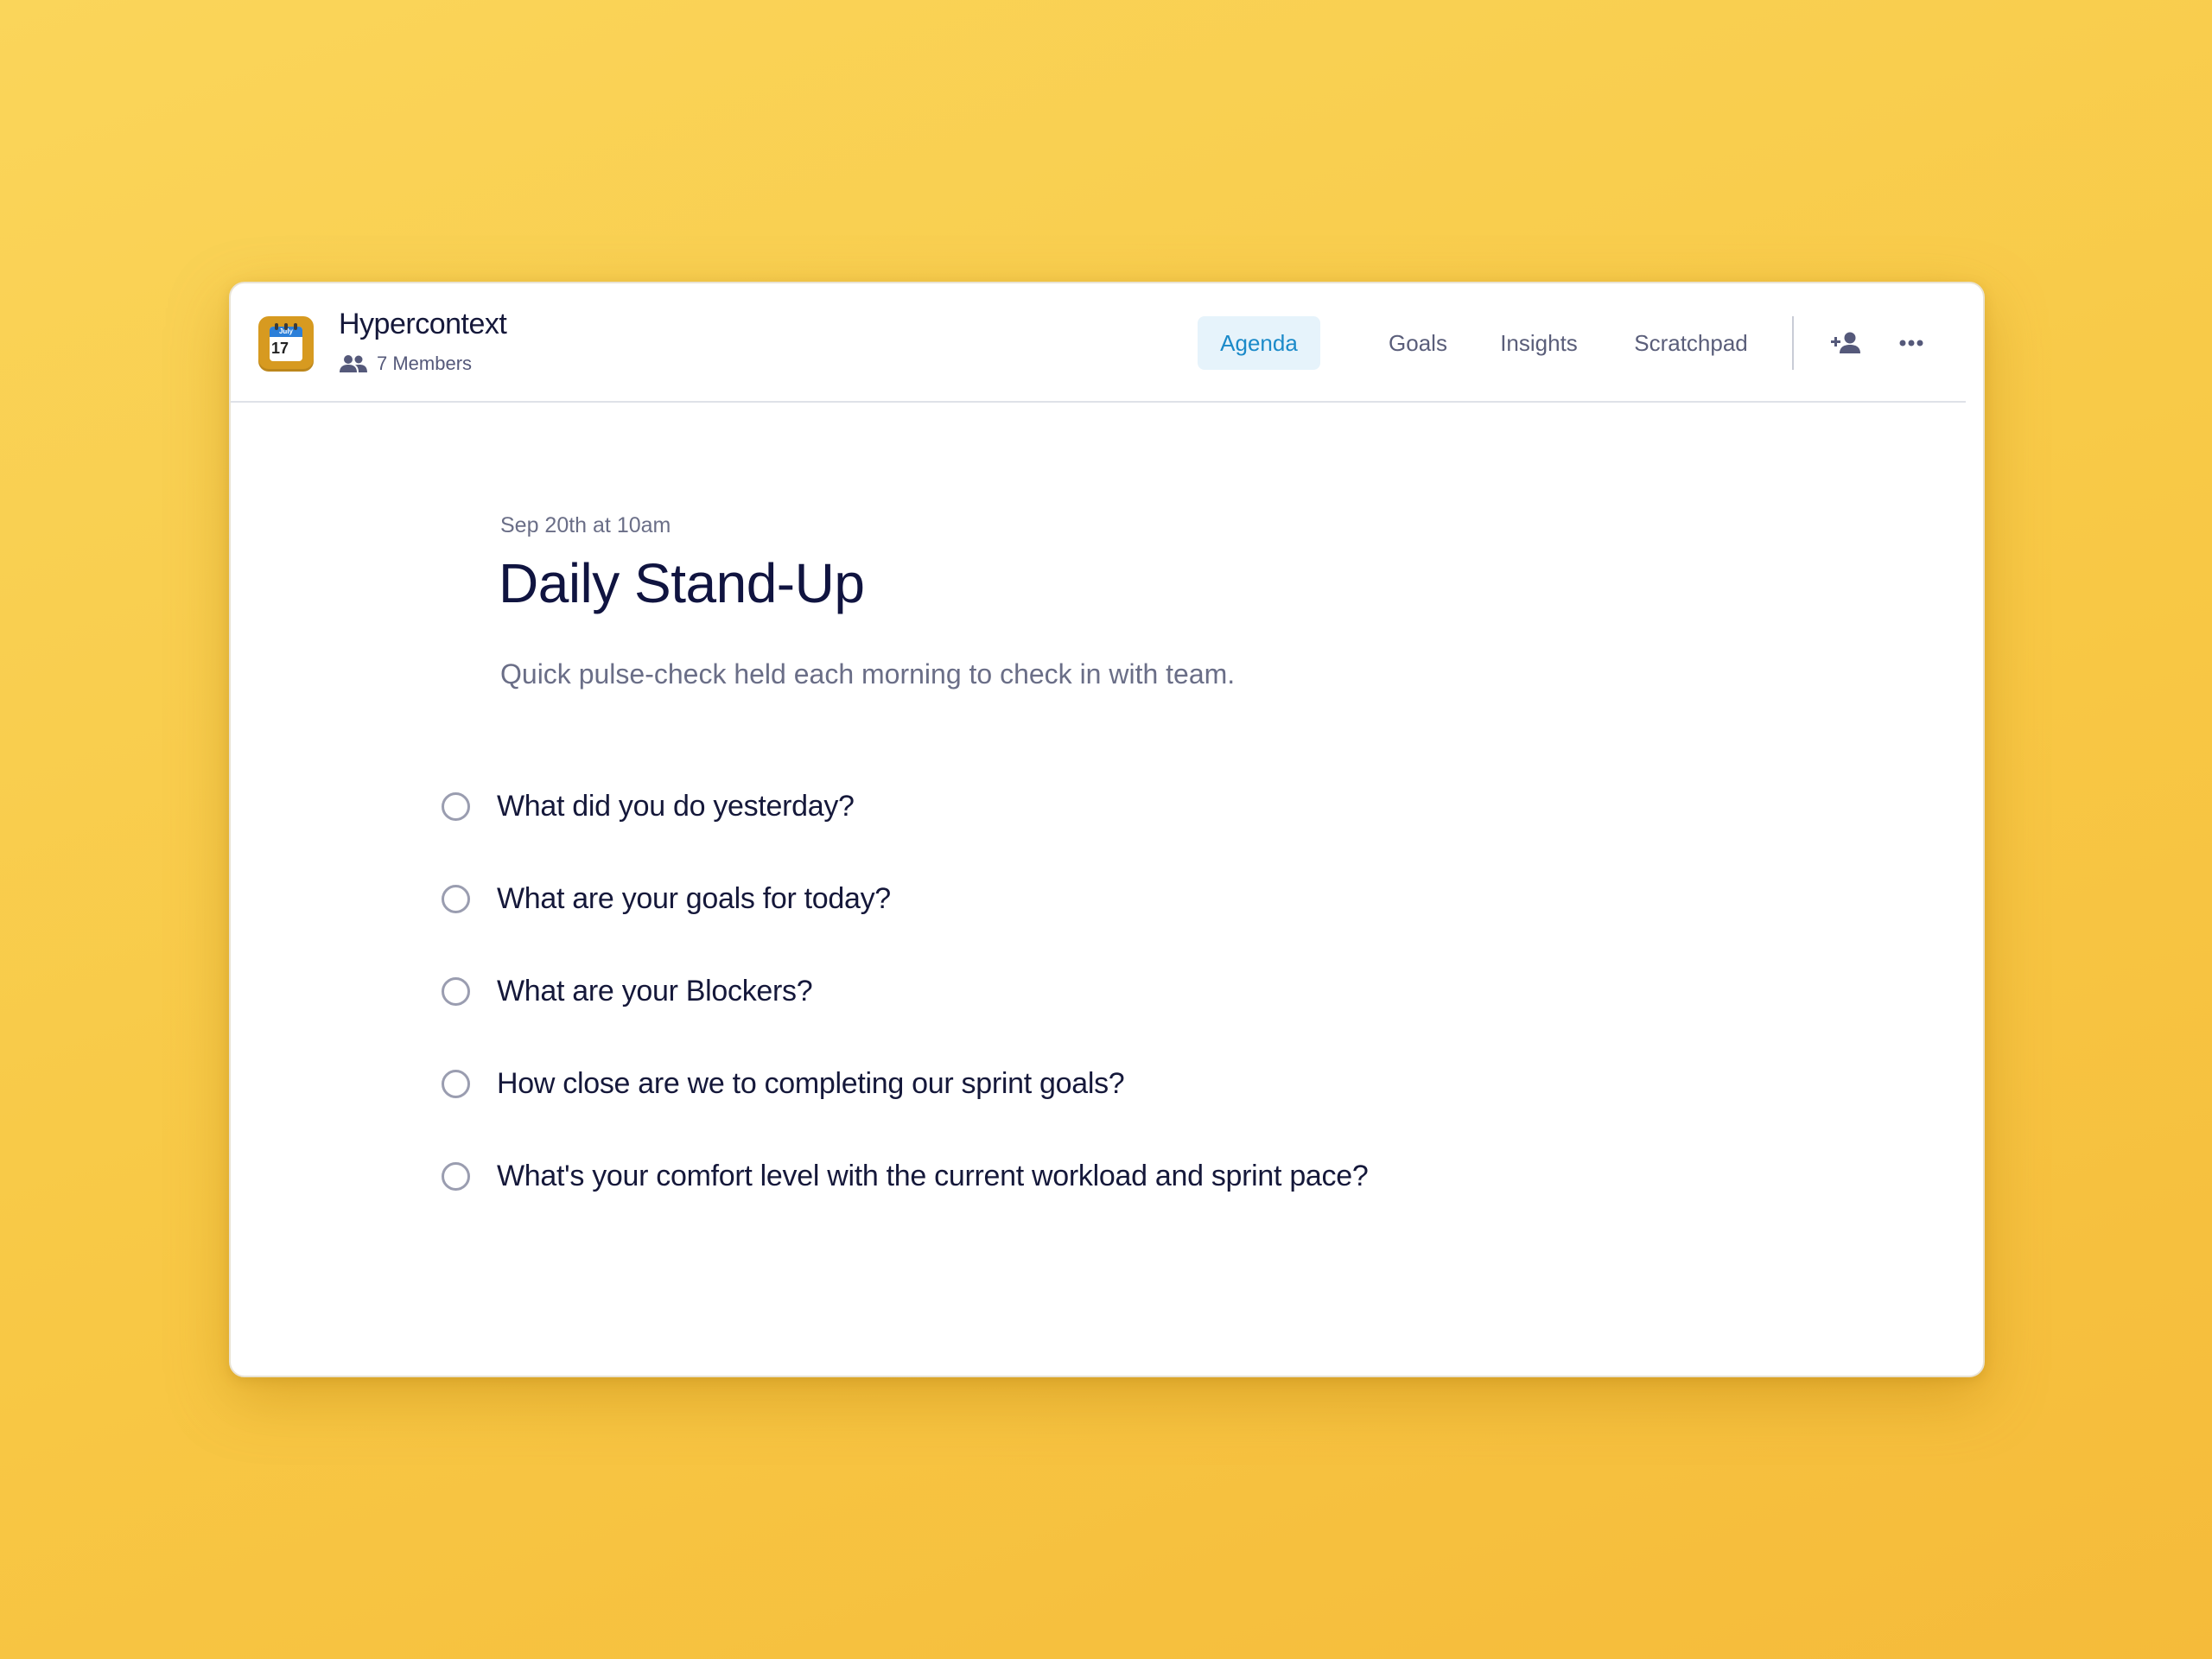 The width and height of the screenshot is (2212, 1659). Describe the element at coordinates (1911, 343) in the screenshot. I see `more-horizontal-icon` at that location.